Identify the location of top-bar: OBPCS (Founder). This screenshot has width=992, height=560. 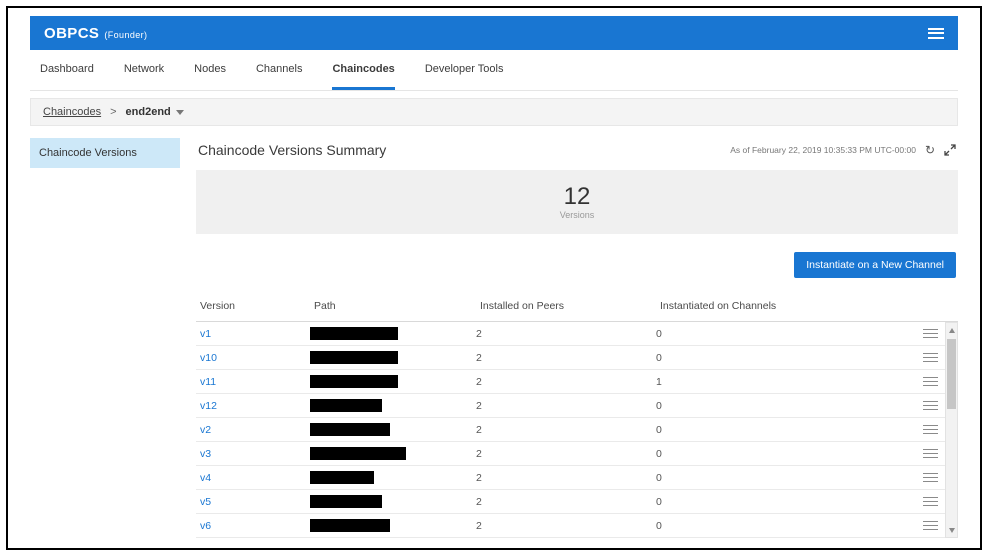
(494, 33).